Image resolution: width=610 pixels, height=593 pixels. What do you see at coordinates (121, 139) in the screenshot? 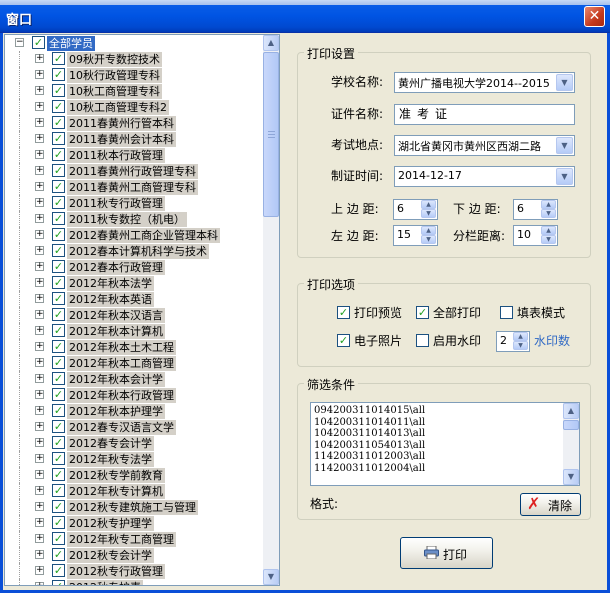
I see `tree-item-label: 2011春黄州会计本科` at bounding box center [121, 139].